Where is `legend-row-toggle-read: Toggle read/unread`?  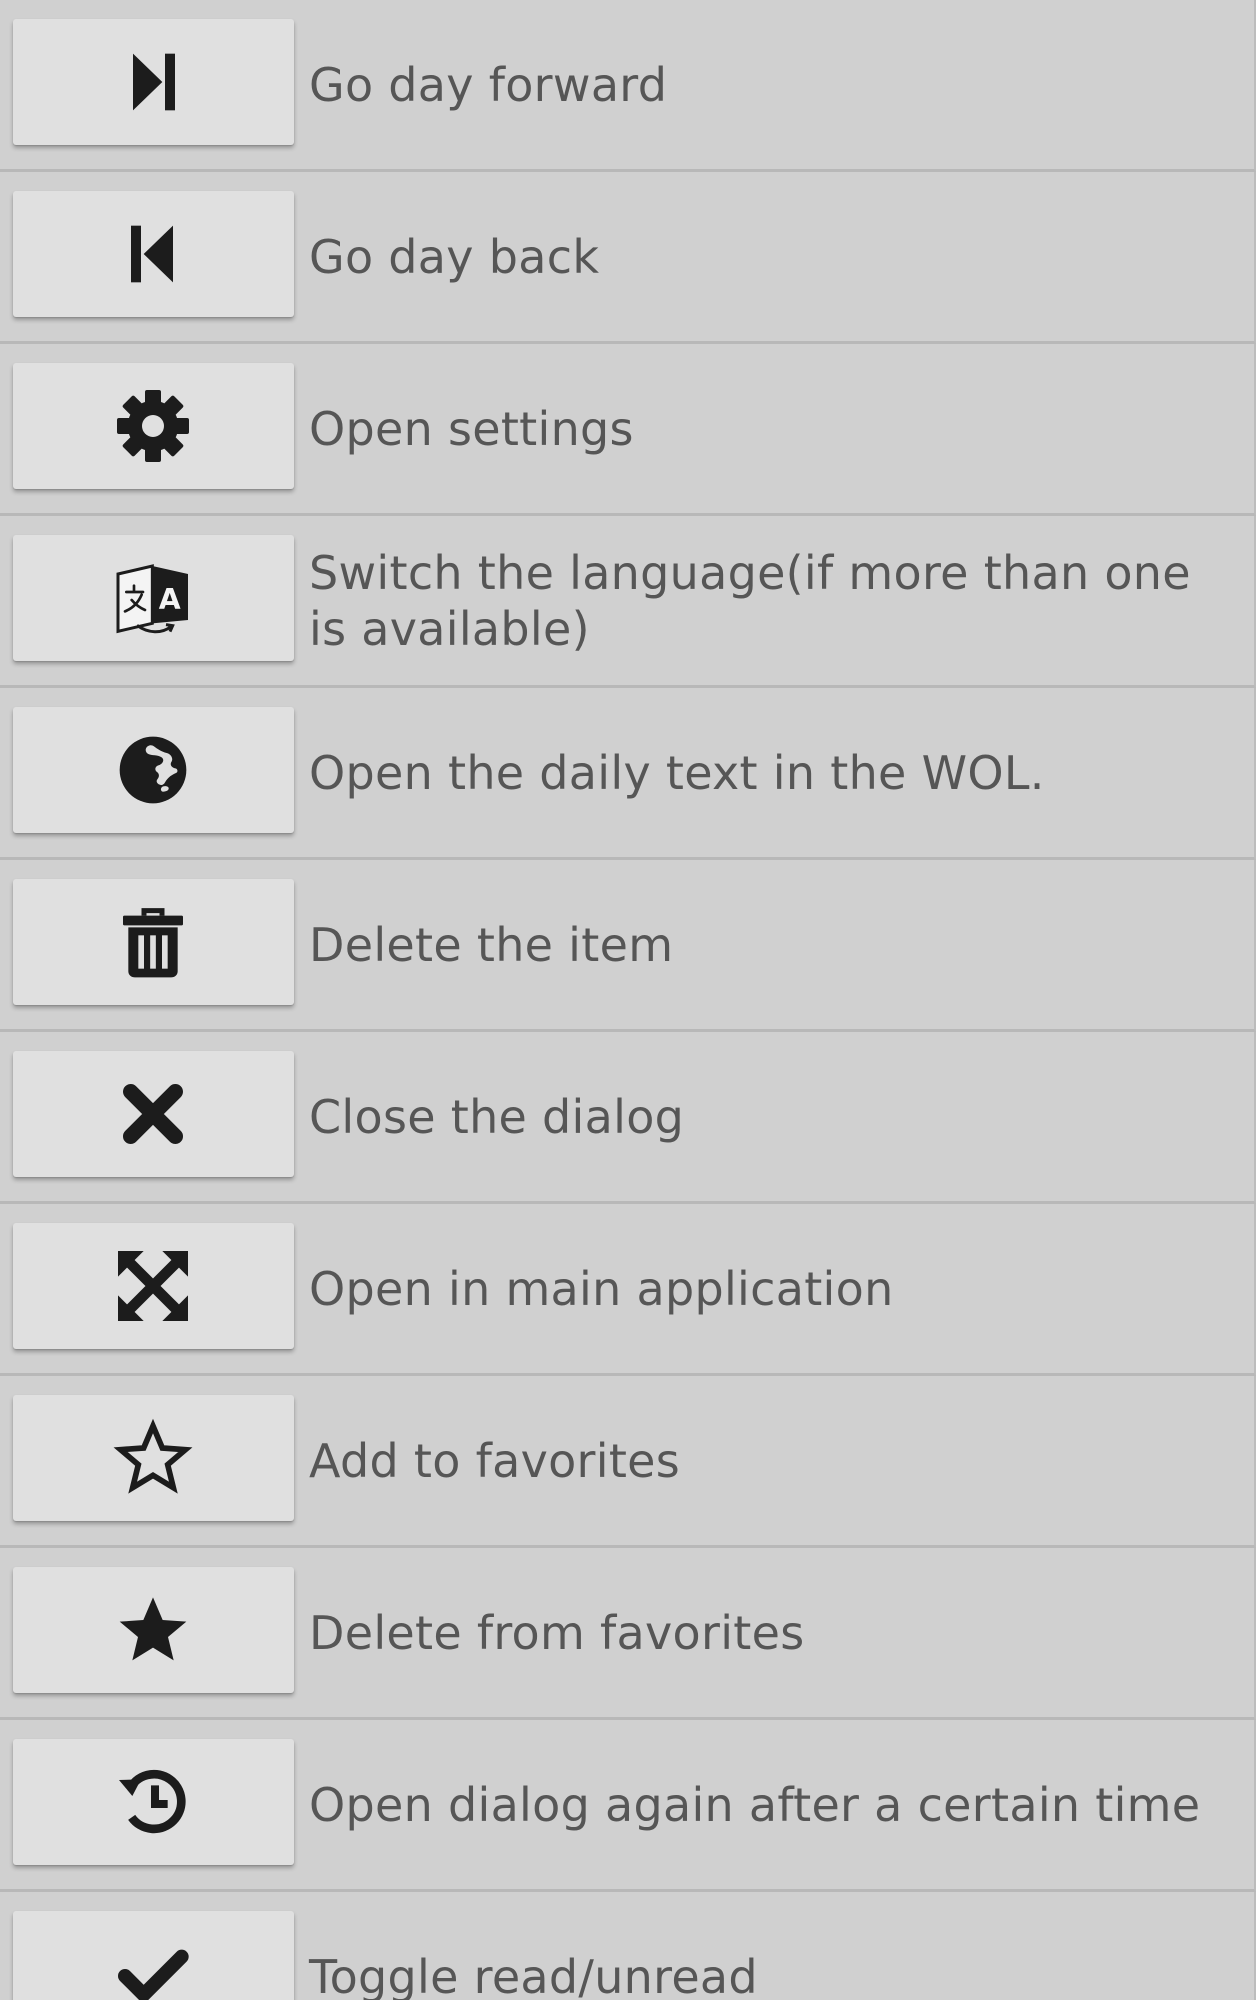
legend-row-toggle-read: Toggle read/unread is located at coordinates (628, 1946).